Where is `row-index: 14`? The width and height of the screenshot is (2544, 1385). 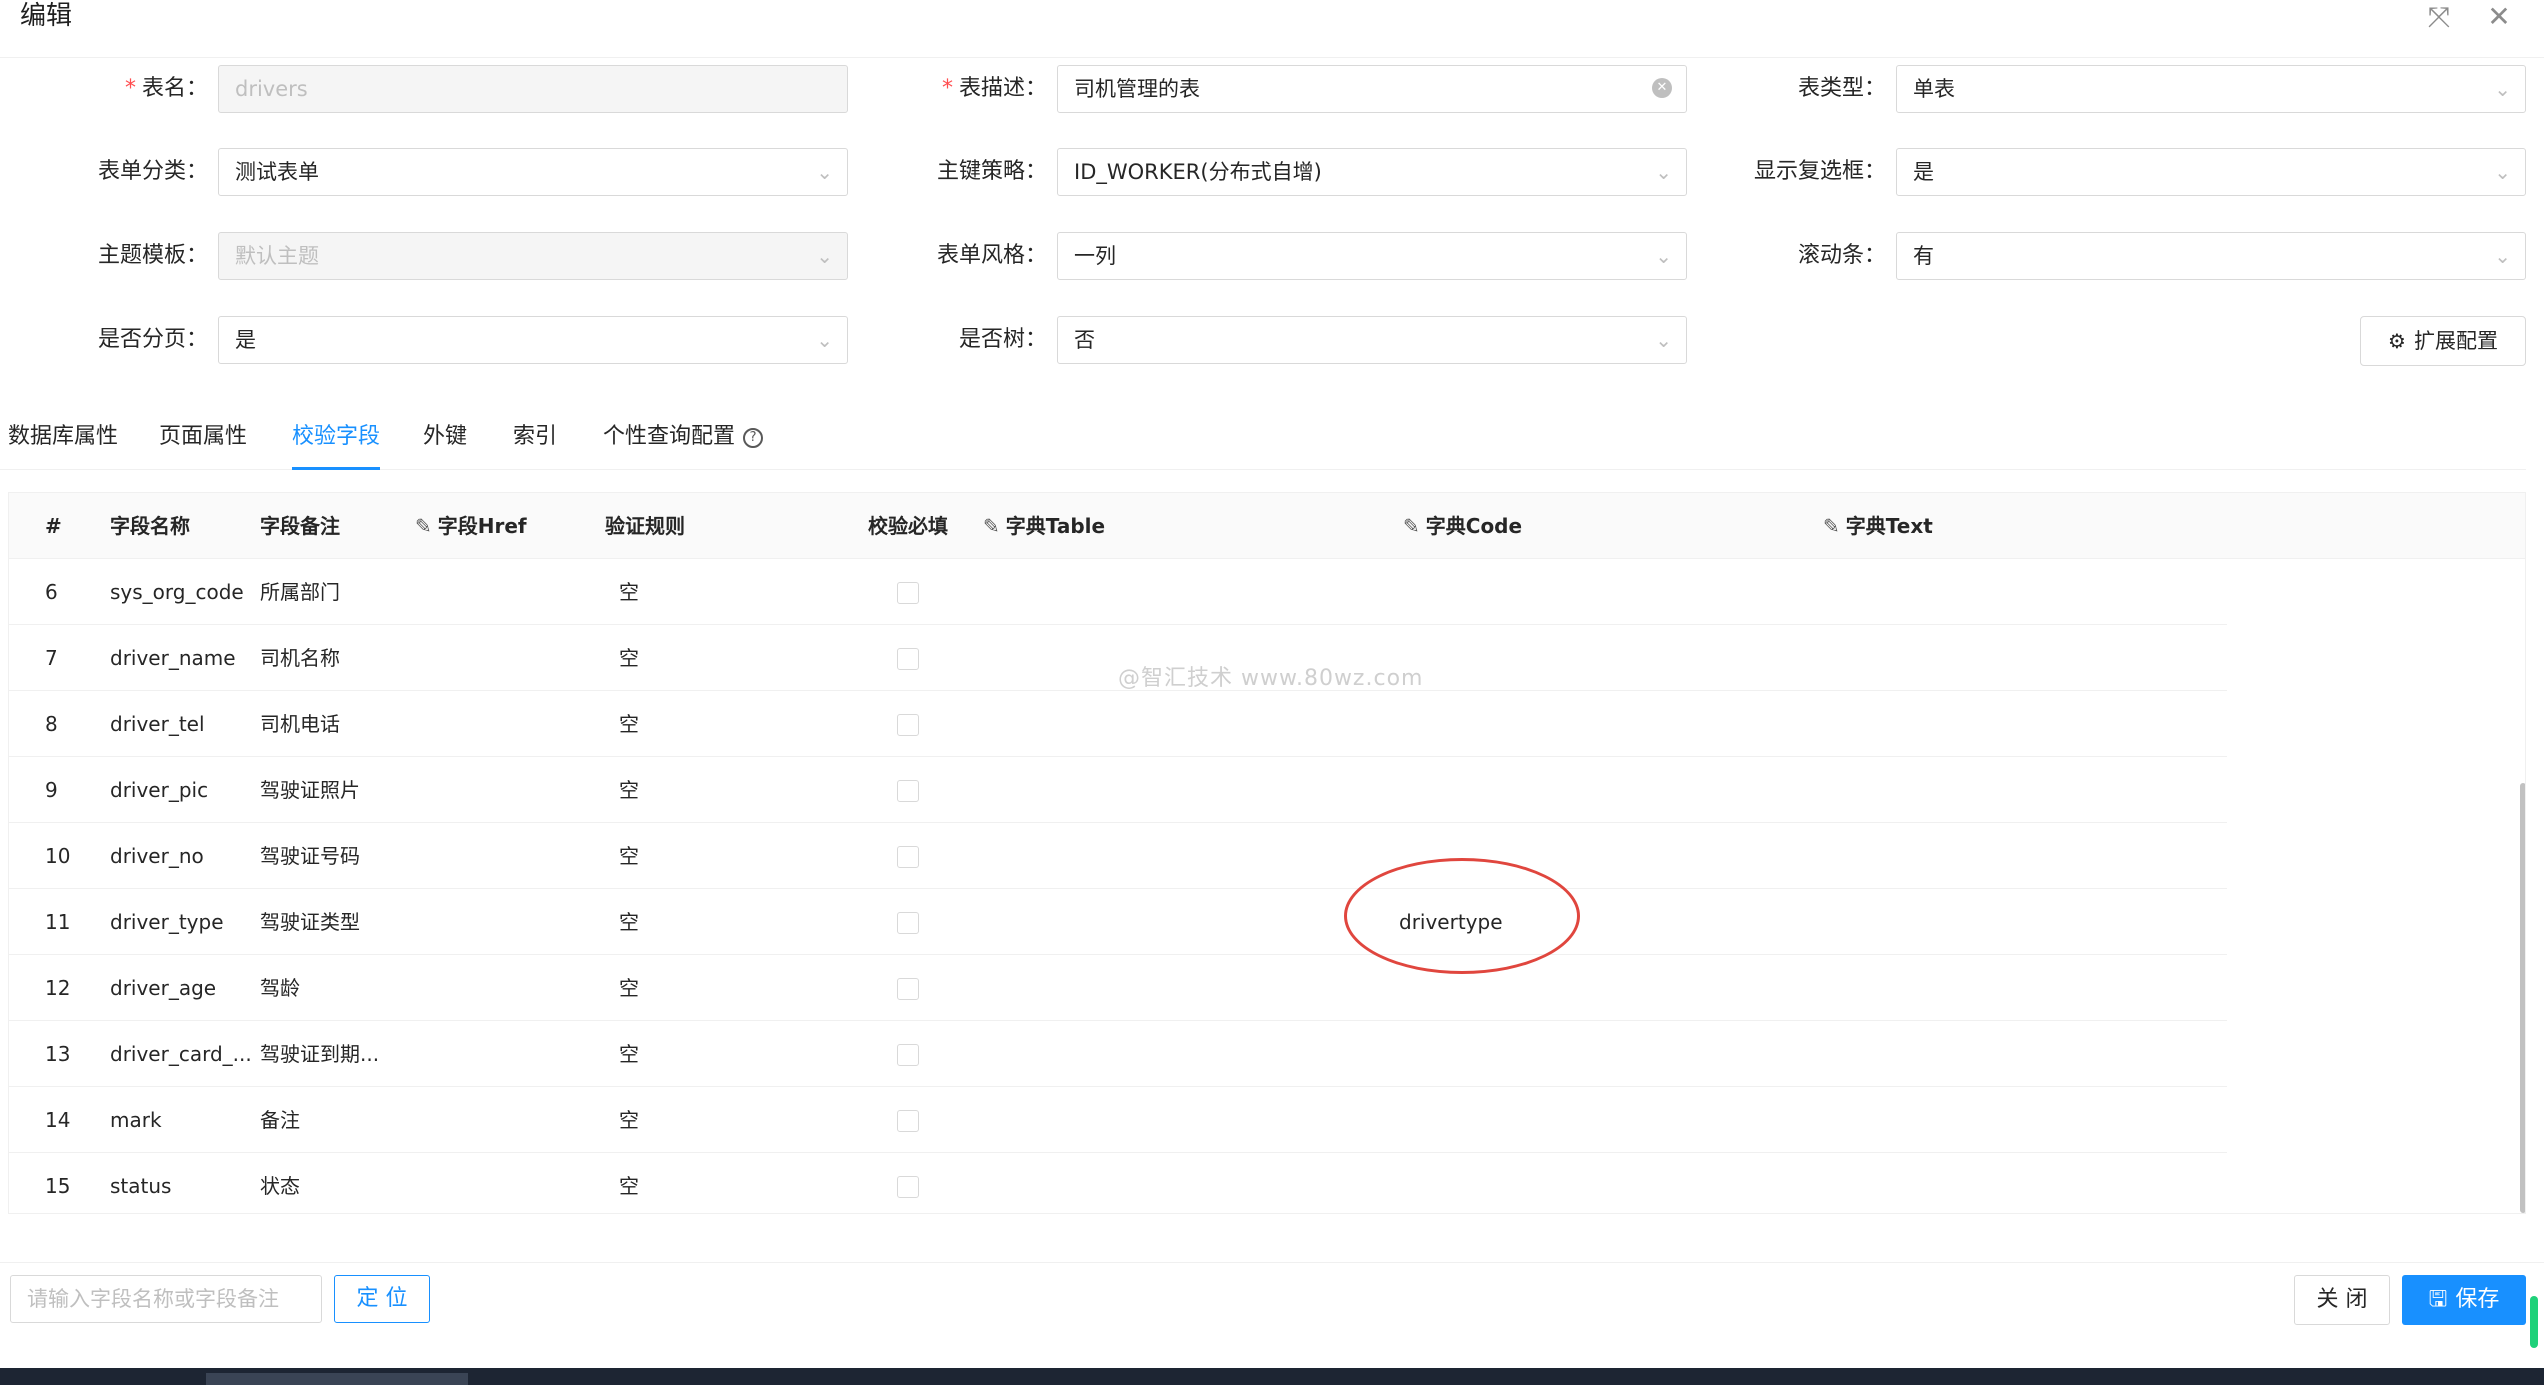
row-index: 14 is located at coordinates (58, 1120).